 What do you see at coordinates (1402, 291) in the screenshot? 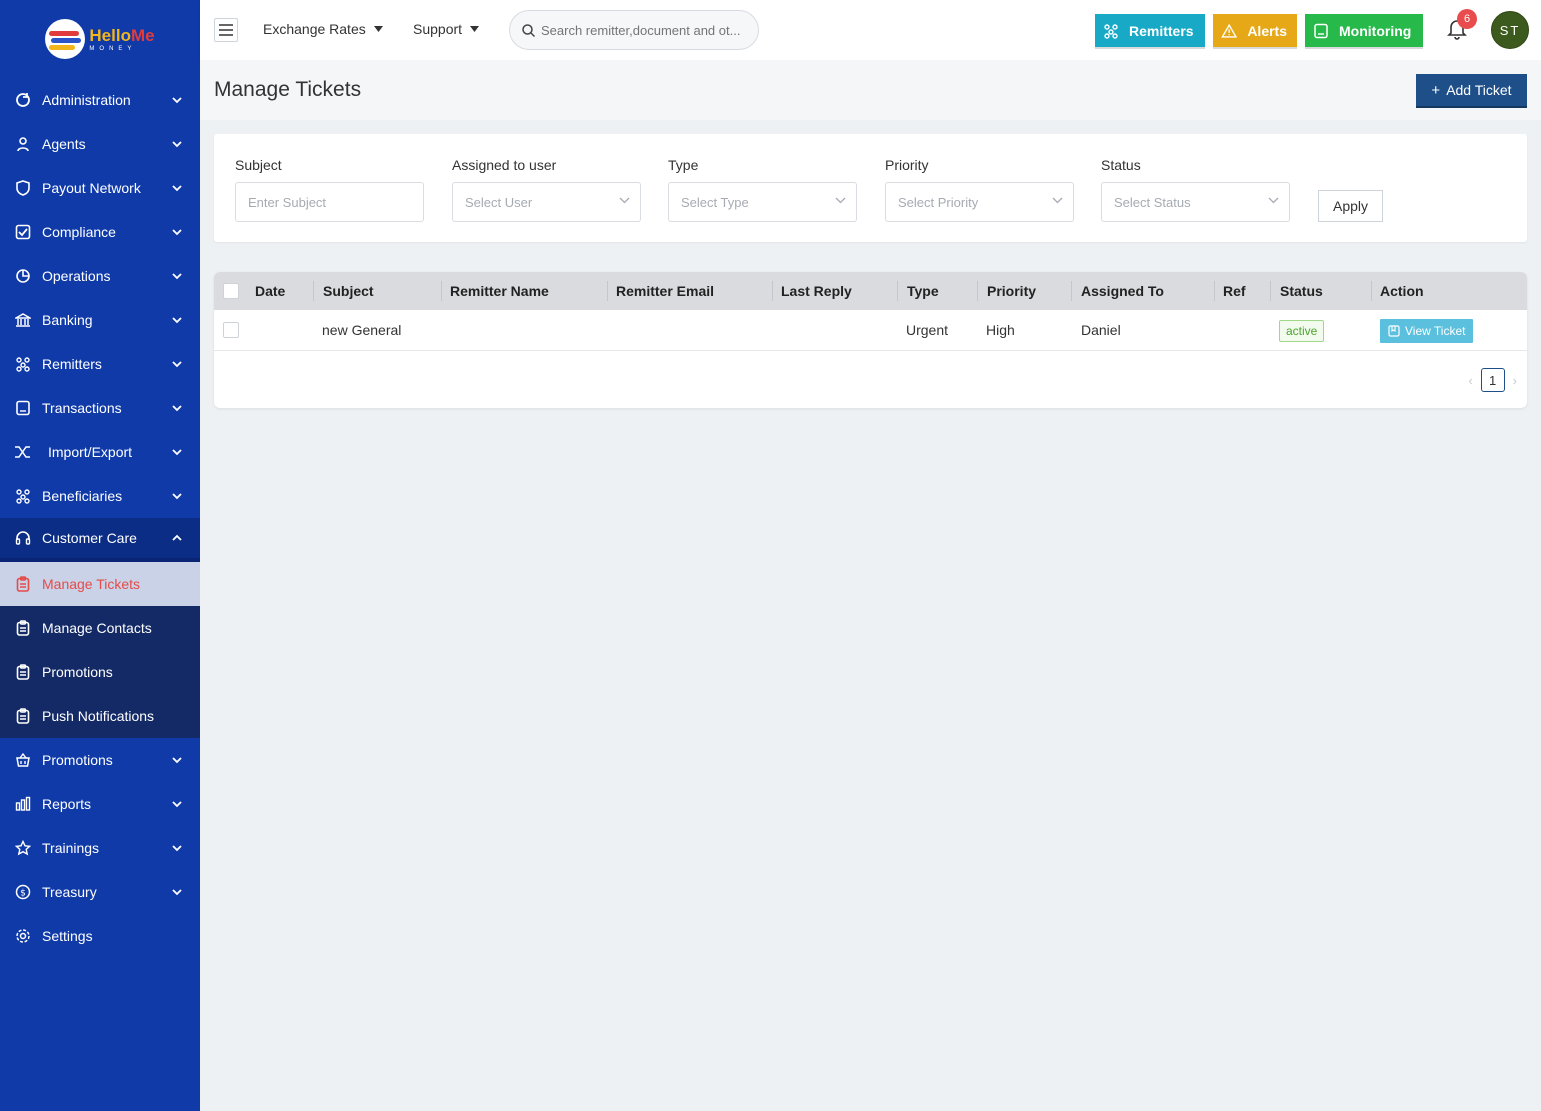
I see `column-header-action: Action` at bounding box center [1402, 291].